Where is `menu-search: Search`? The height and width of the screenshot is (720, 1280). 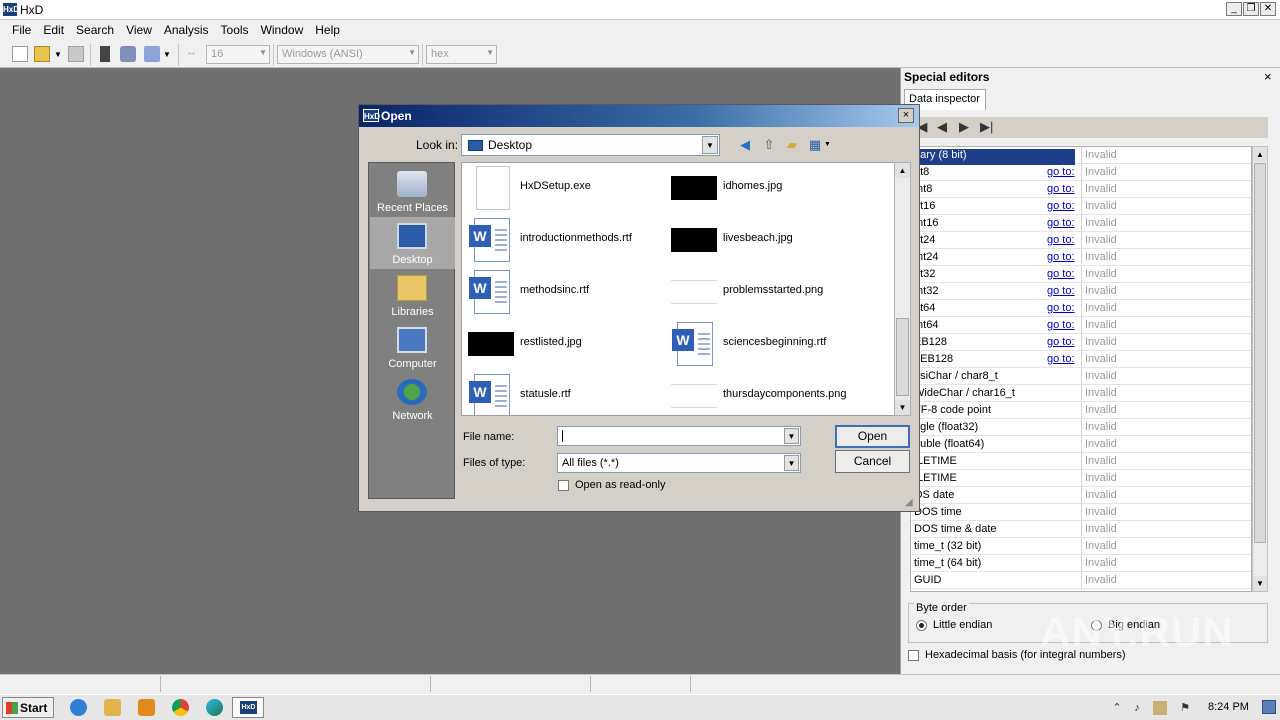 menu-search: Search is located at coordinates (95, 30).